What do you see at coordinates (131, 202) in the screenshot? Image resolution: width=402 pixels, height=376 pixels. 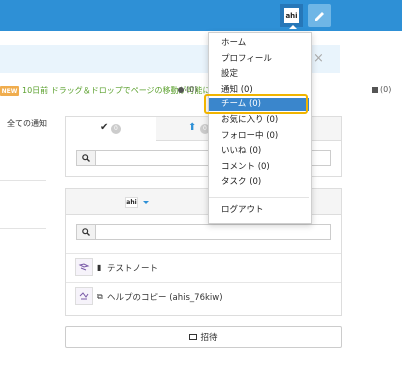 I see `team-avatar: ahi` at bounding box center [131, 202].